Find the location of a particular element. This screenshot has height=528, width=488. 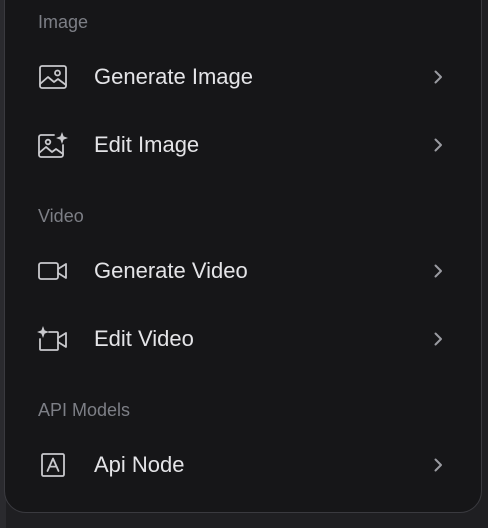

menu-item-generate-video: Generate Video is located at coordinates (243, 271).